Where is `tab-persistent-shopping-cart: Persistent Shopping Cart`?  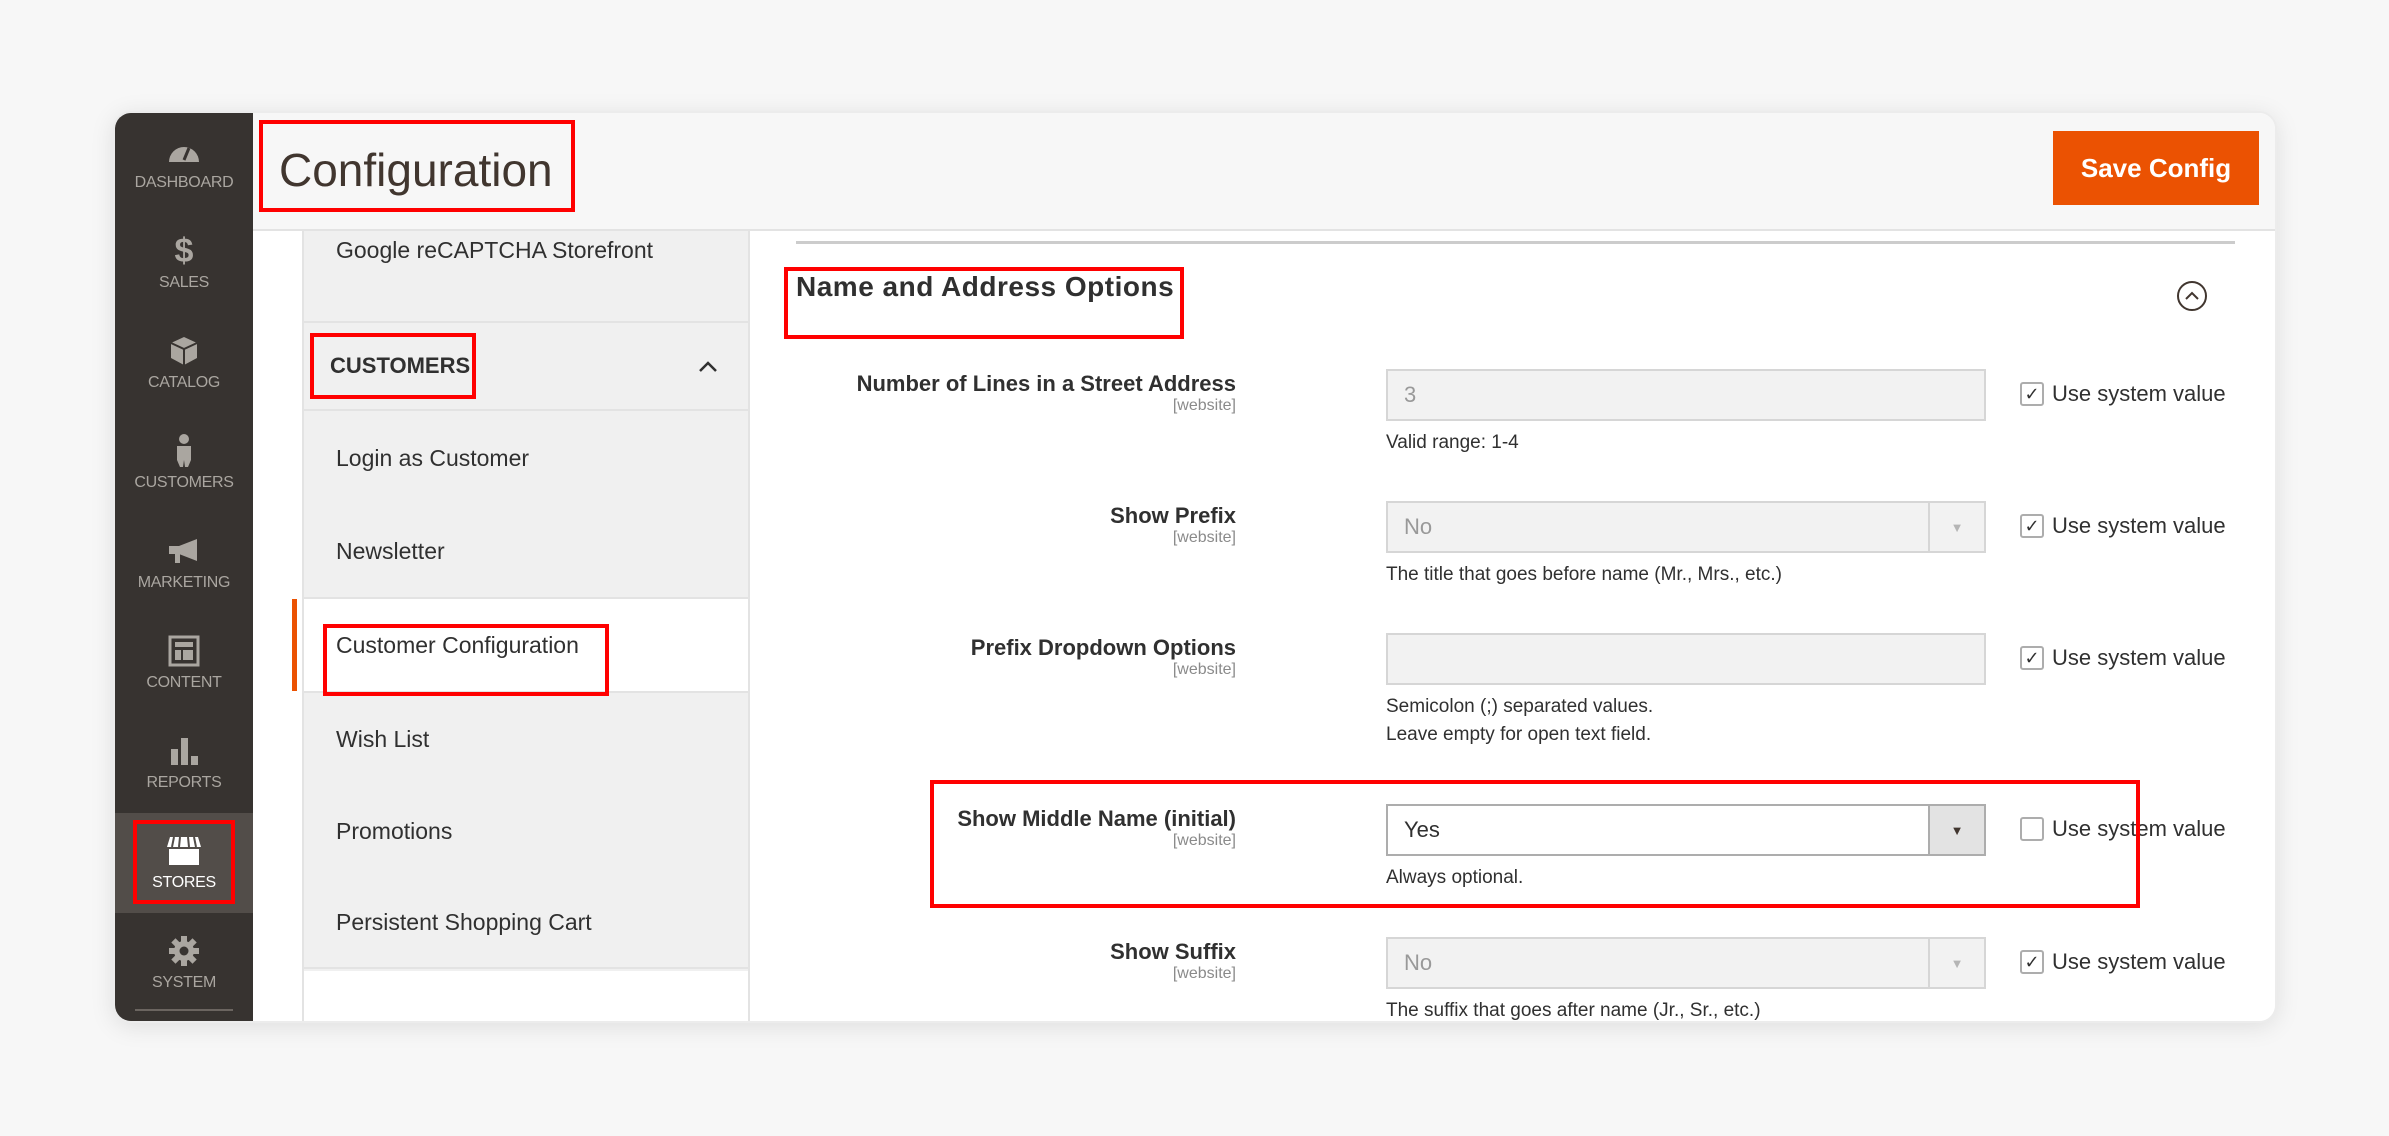
tab-persistent-shopping-cart: Persistent Shopping Cart is located at coordinates (526, 923).